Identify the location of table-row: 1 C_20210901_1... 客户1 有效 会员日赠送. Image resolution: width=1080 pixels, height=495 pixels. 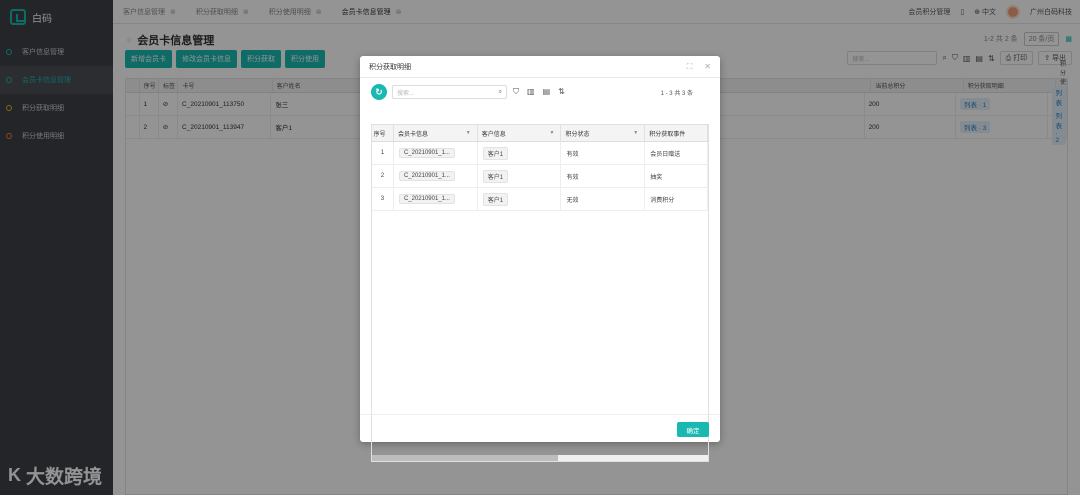
(540, 153).